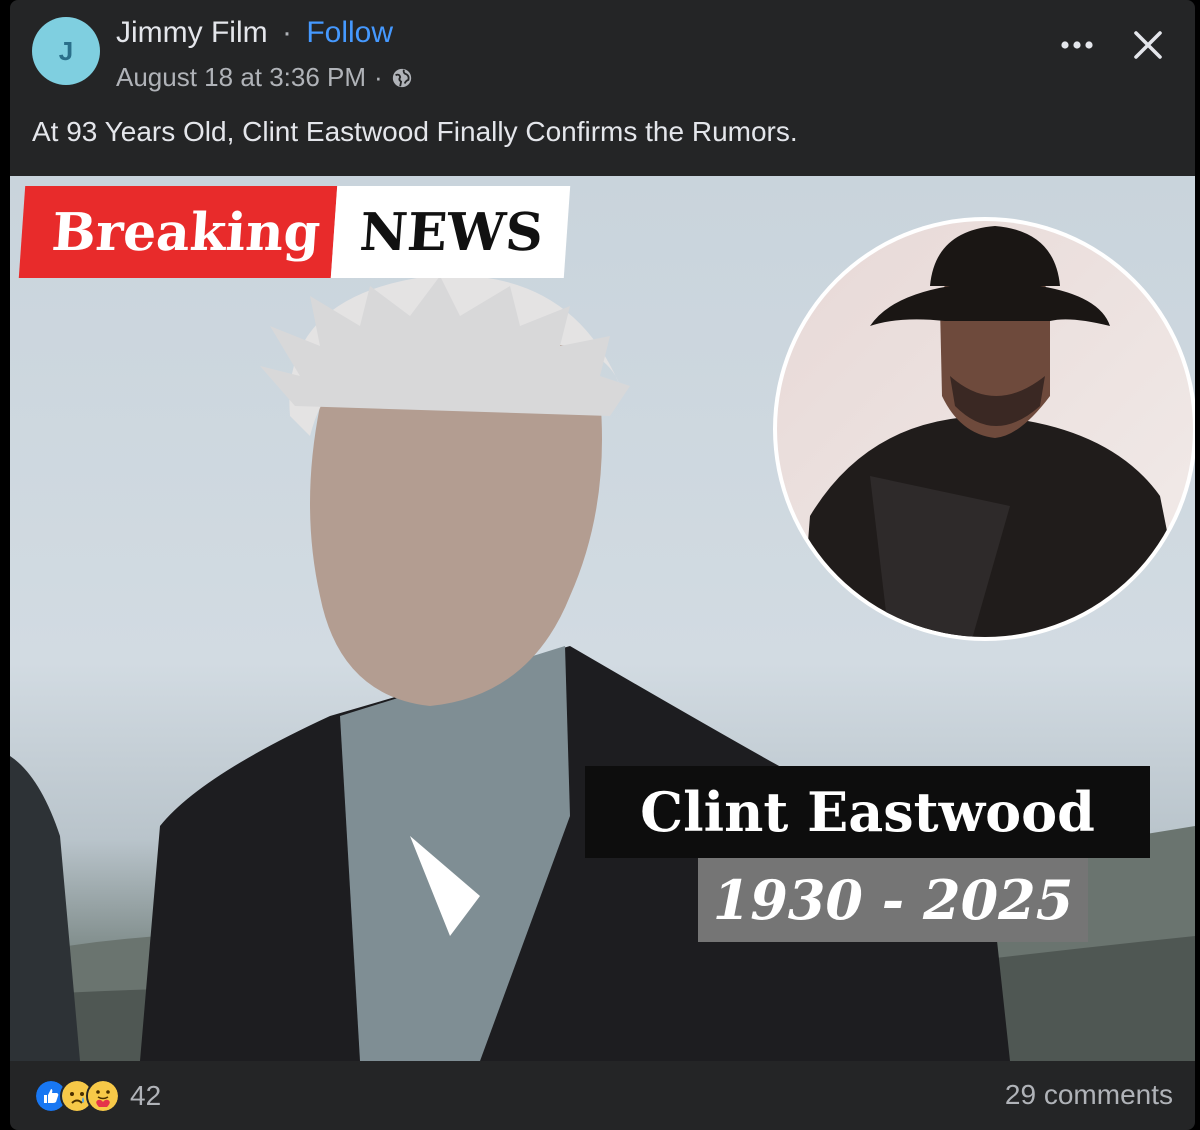 The width and height of the screenshot is (1200, 1130). I want to click on more-options-icon, so click(1077, 45).